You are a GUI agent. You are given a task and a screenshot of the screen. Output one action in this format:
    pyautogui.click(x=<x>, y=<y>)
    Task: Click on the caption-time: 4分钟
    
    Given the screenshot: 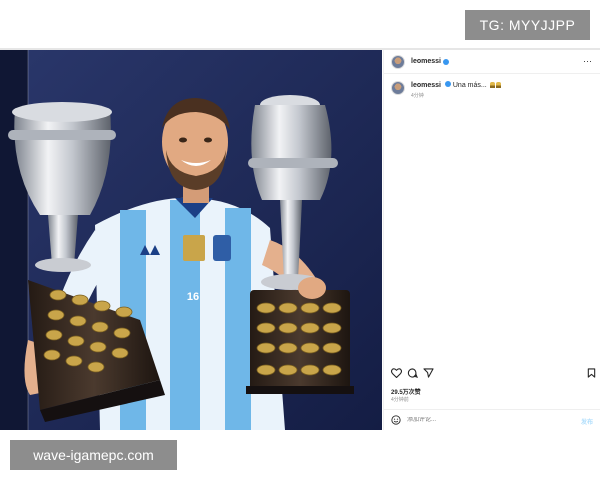 What is the action you would take?
    pyautogui.click(x=417, y=96)
    